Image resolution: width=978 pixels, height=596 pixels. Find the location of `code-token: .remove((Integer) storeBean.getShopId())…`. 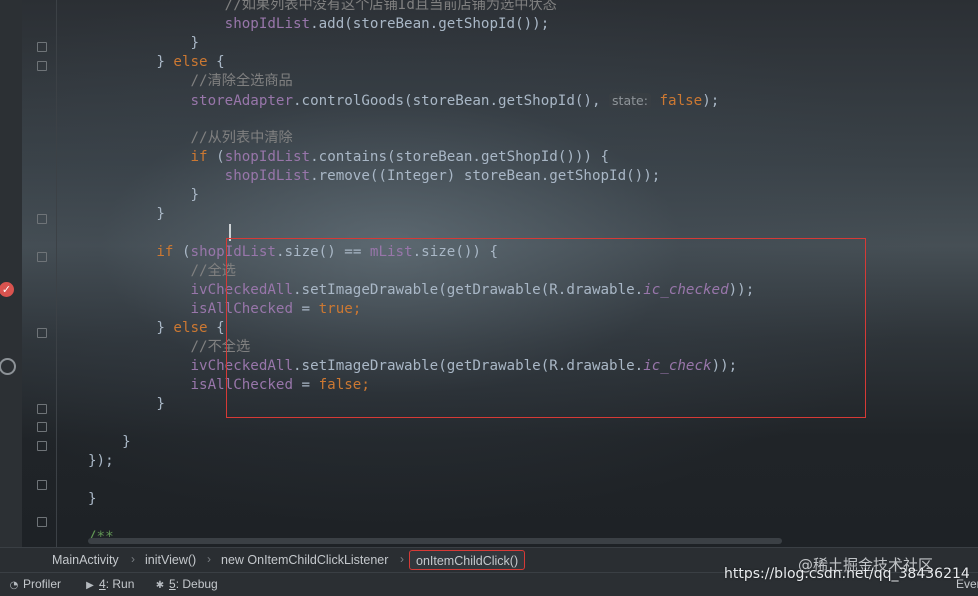

code-token: .remove((Integer) storeBean.getShopId())… is located at coordinates (485, 176).